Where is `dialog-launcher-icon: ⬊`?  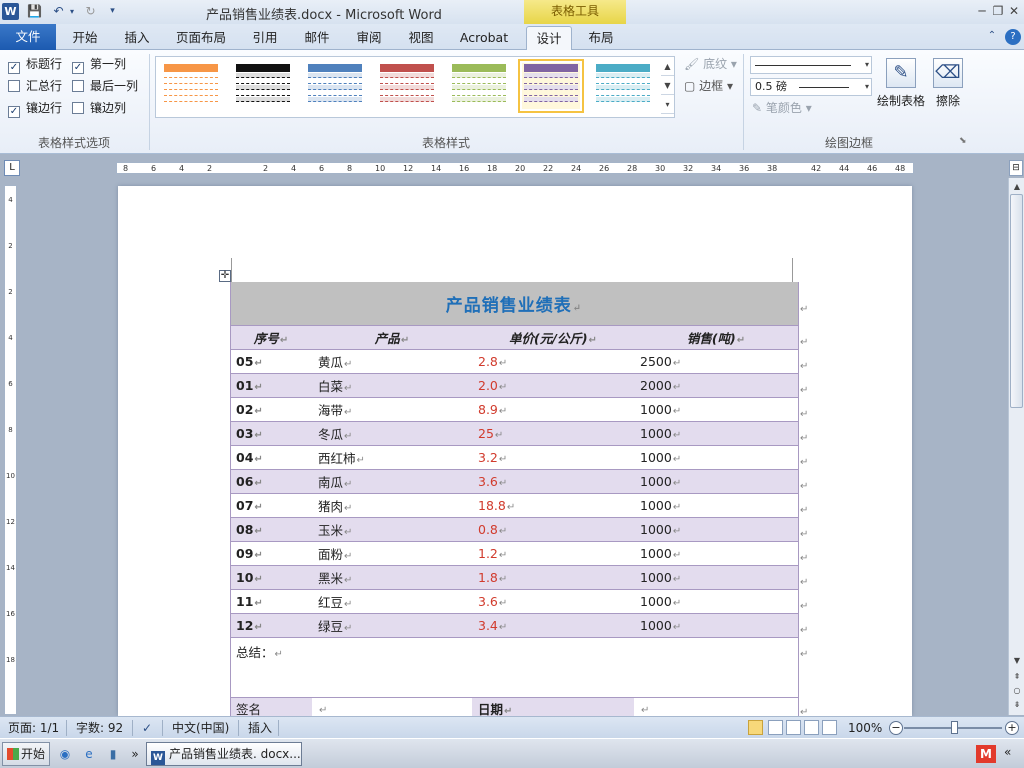
dialog-launcher-icon: ⬊ is located at coordinates (963, 141).